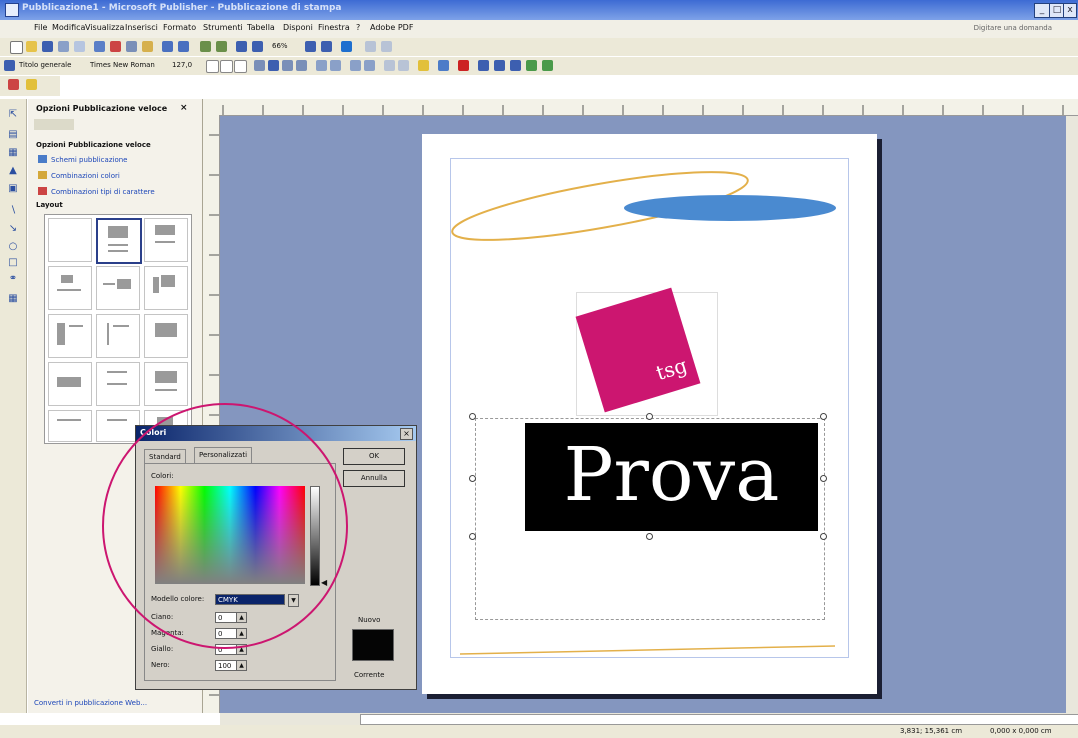  What do you see at coordinates (273, 65) in the screenshot?
I see `align-center-icon` at bounding box center [273, 65].